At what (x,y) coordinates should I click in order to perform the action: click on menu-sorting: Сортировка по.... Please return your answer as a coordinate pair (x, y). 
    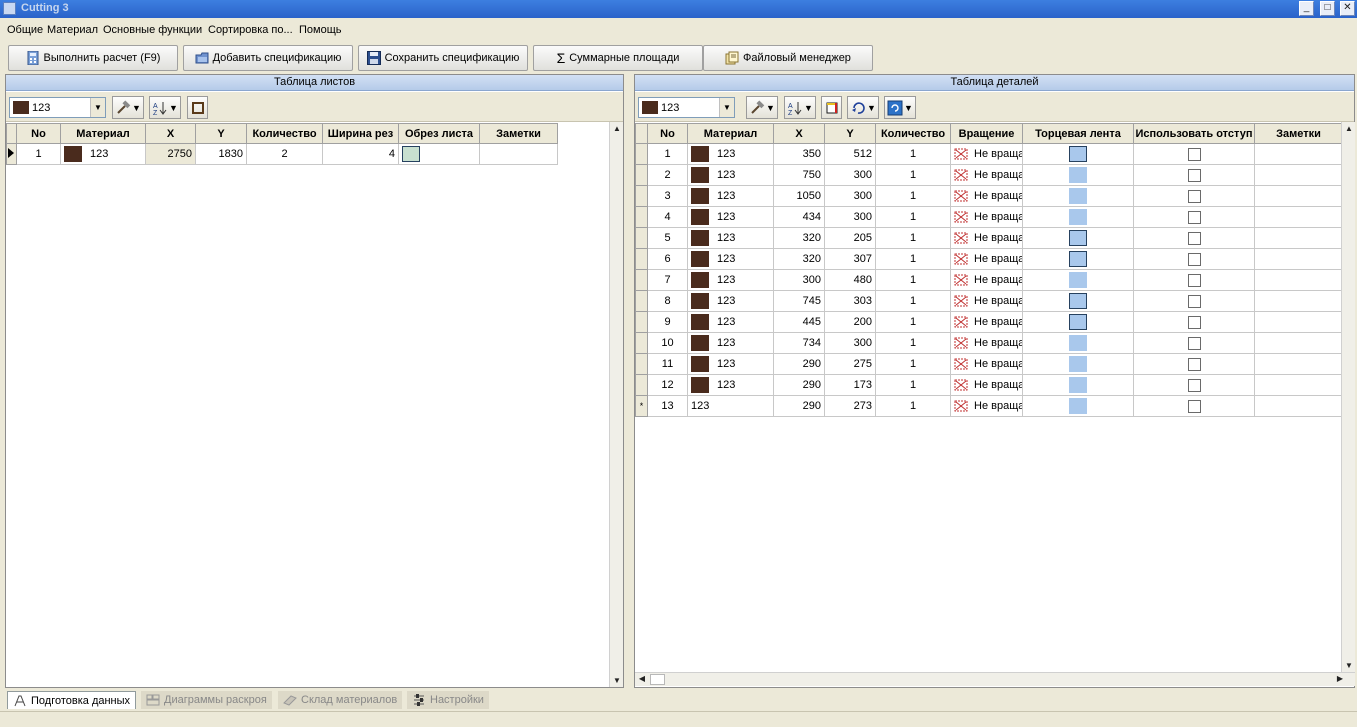
    Looking at the image, I should click on (250, 30).